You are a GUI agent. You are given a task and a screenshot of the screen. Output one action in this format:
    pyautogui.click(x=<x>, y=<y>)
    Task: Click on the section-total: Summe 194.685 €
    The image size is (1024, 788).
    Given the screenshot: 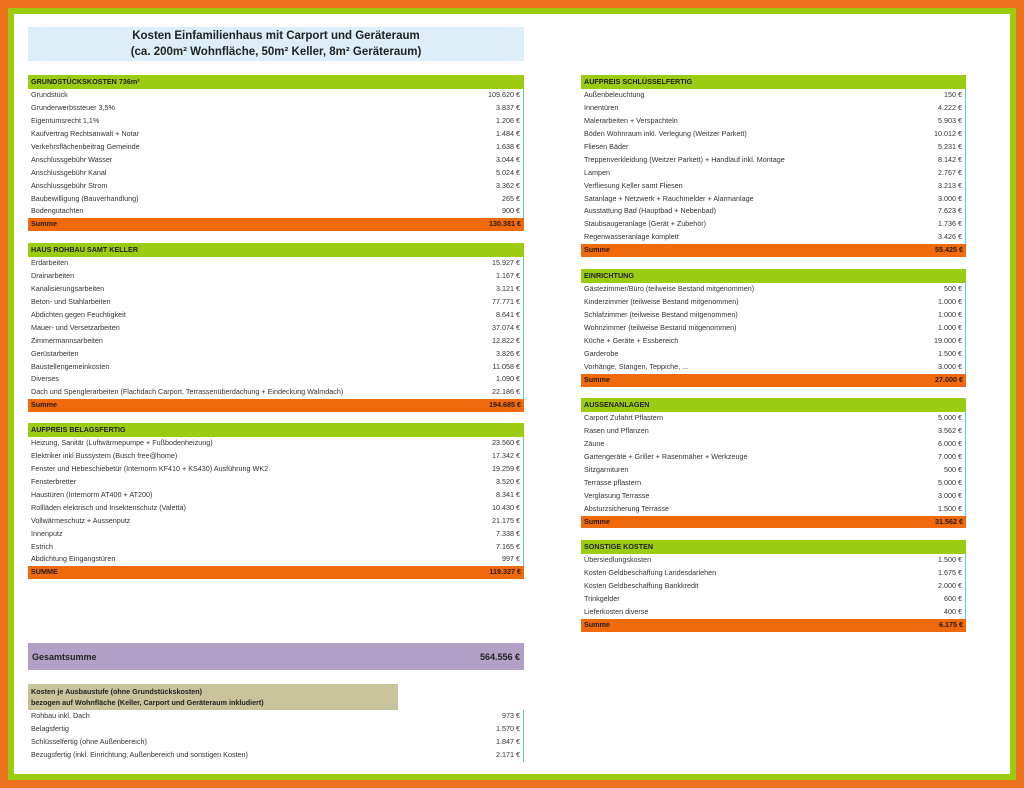 What is the action you would take?
    pyautogui.click(x=276, y=406)
    